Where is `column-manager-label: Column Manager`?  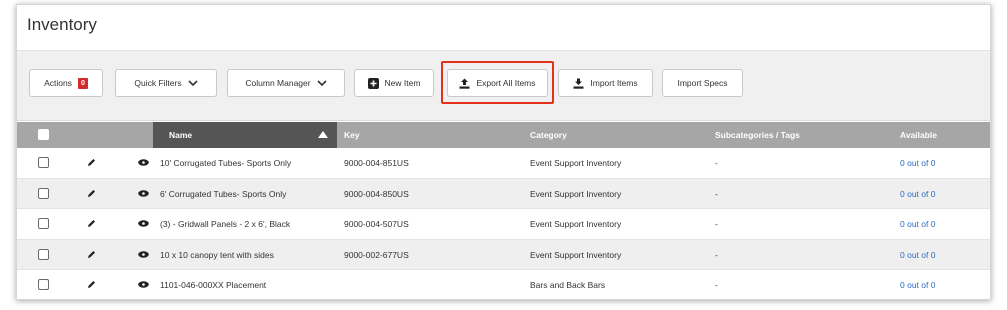
column-manager-label: Column Manager is located at coordinates (278, 83).